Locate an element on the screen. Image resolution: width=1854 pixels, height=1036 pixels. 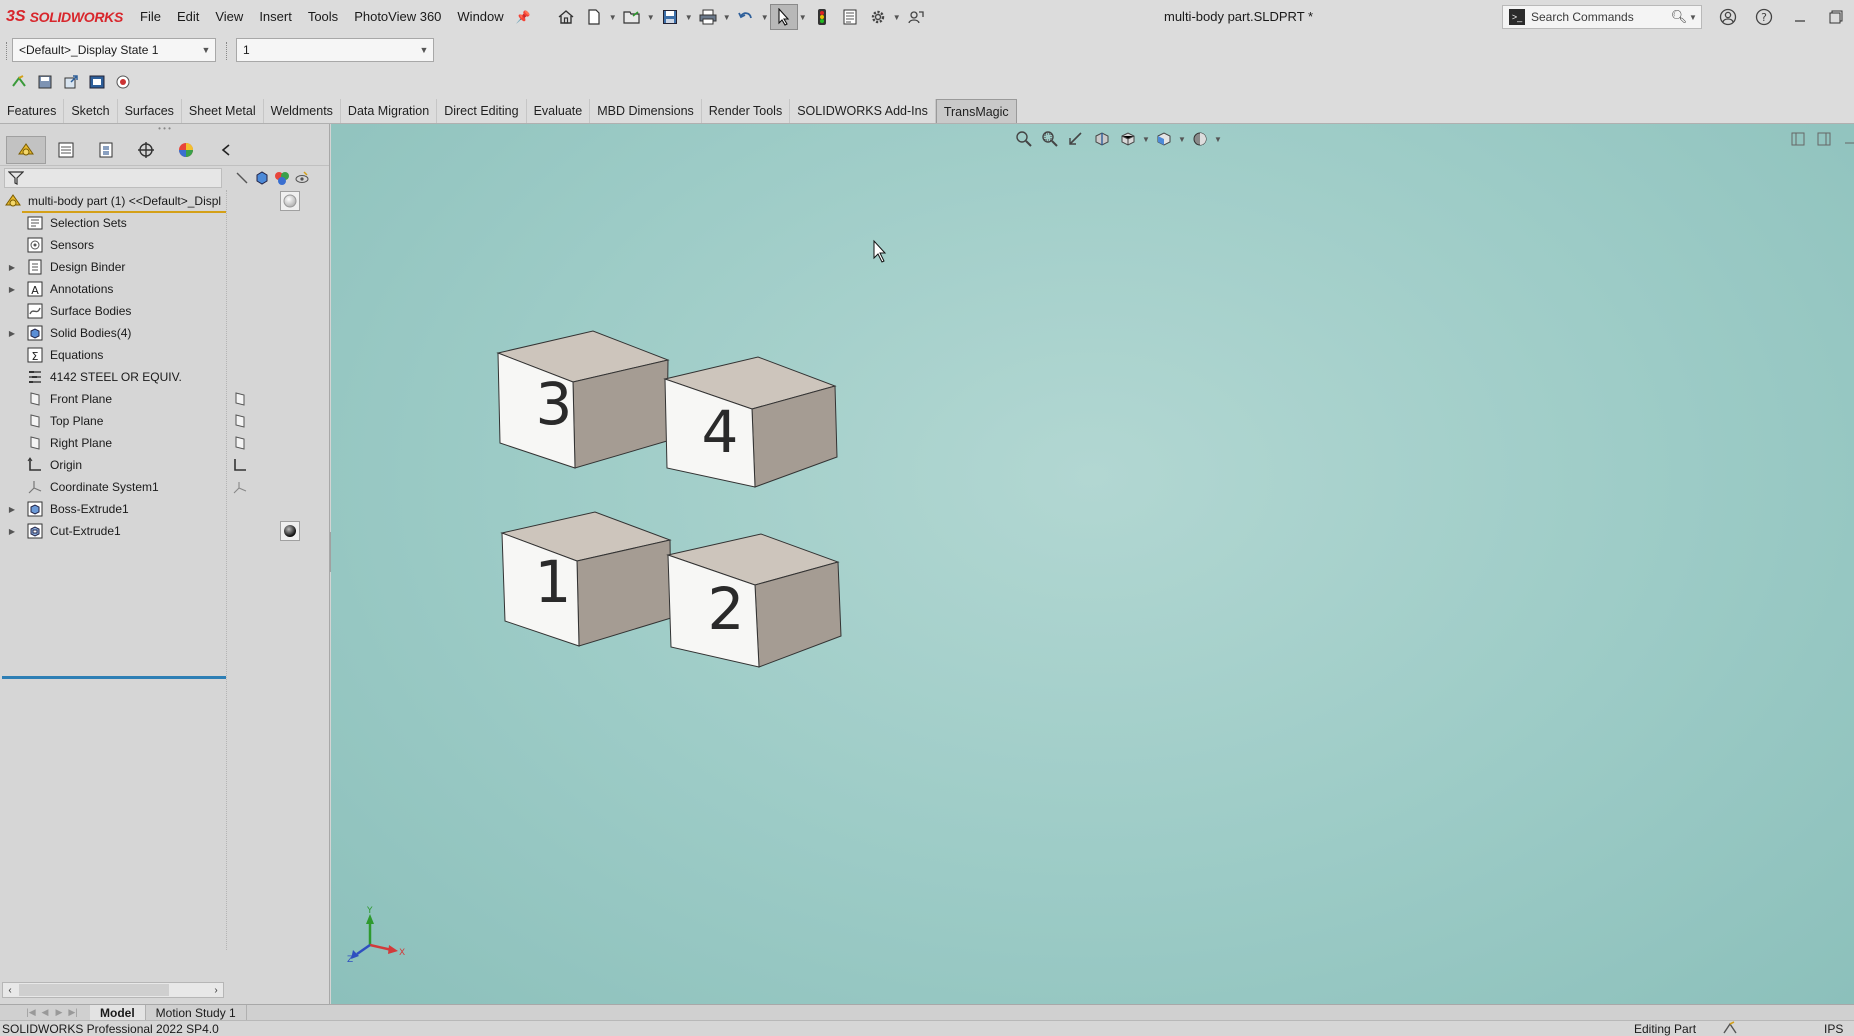
tab-solidworks-add-ins: SOLIDWORKS Add-Ins is located at coordinates (863, 111).